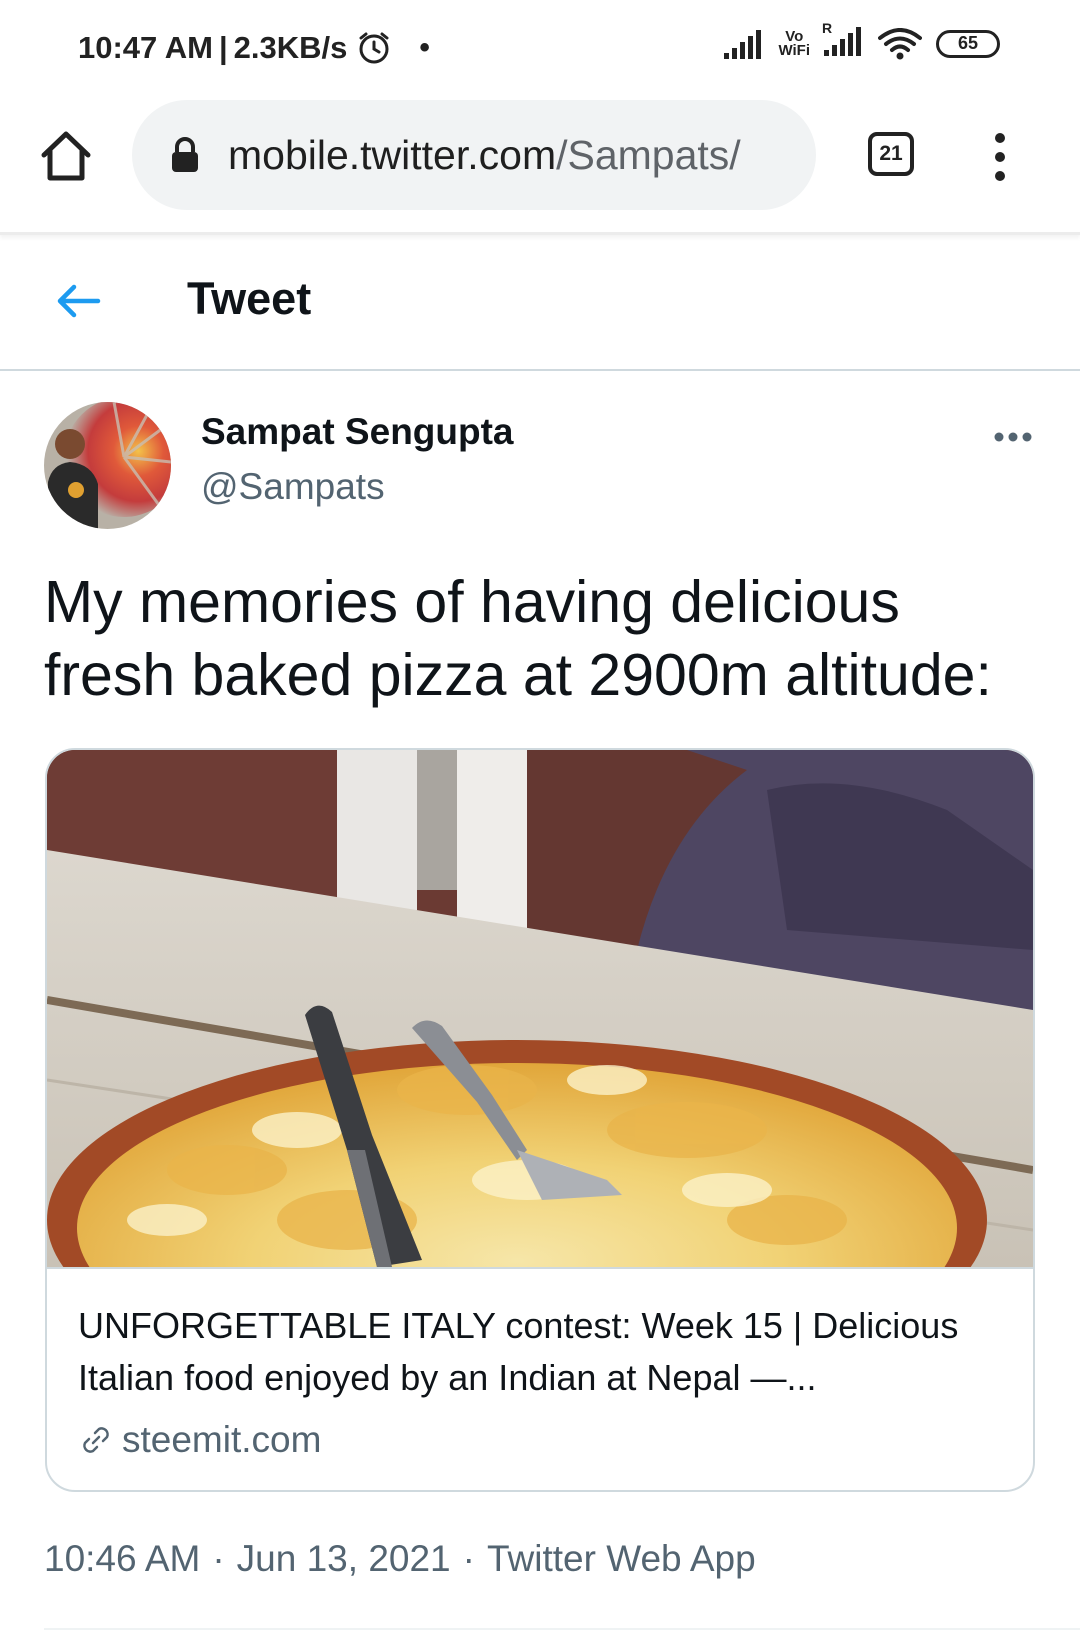 This screenshot has width=1080, height=1637. What do you see at coordinates (540, 46) in the screenshot?
I see `status-bar: 10:47 AM | 2.3KB/s • Vo WiFi R 65` at bounding box center [540, 46].